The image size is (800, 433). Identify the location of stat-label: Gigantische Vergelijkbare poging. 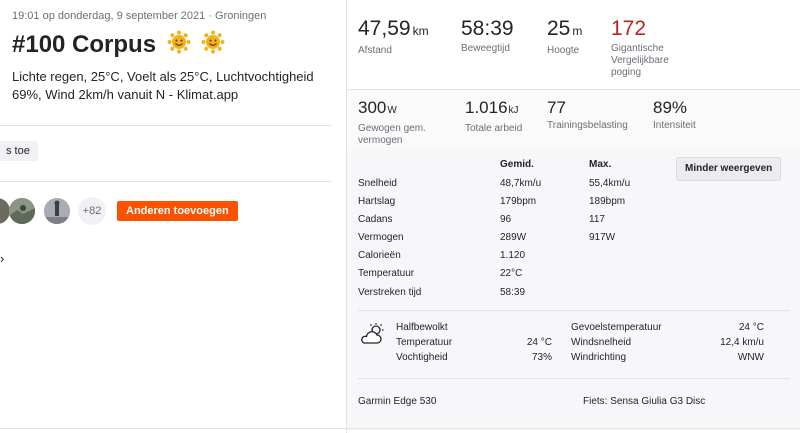
(640, 60).